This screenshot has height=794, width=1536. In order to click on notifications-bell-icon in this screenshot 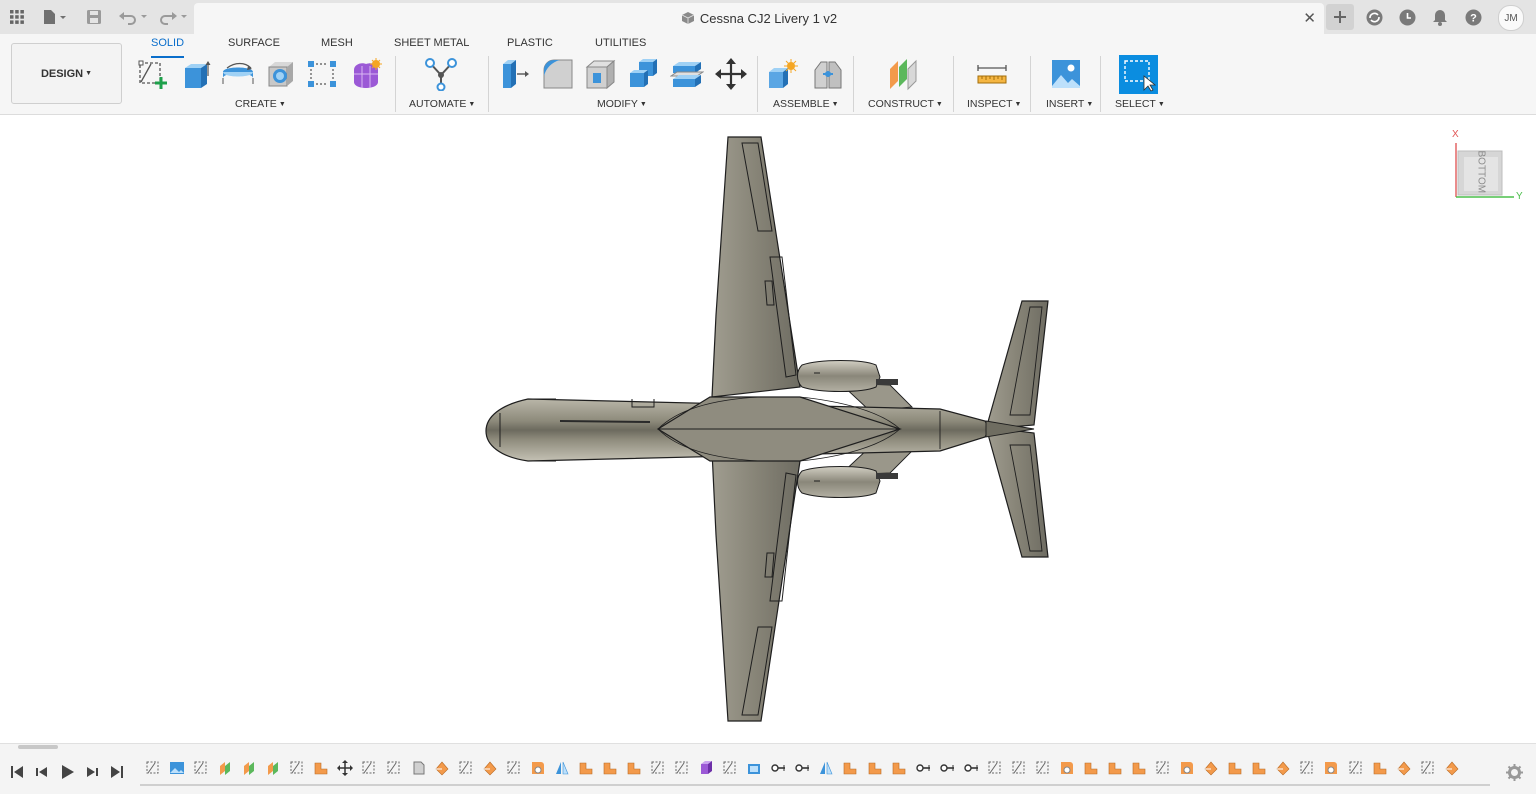, I will do `click(1440, 17)`.